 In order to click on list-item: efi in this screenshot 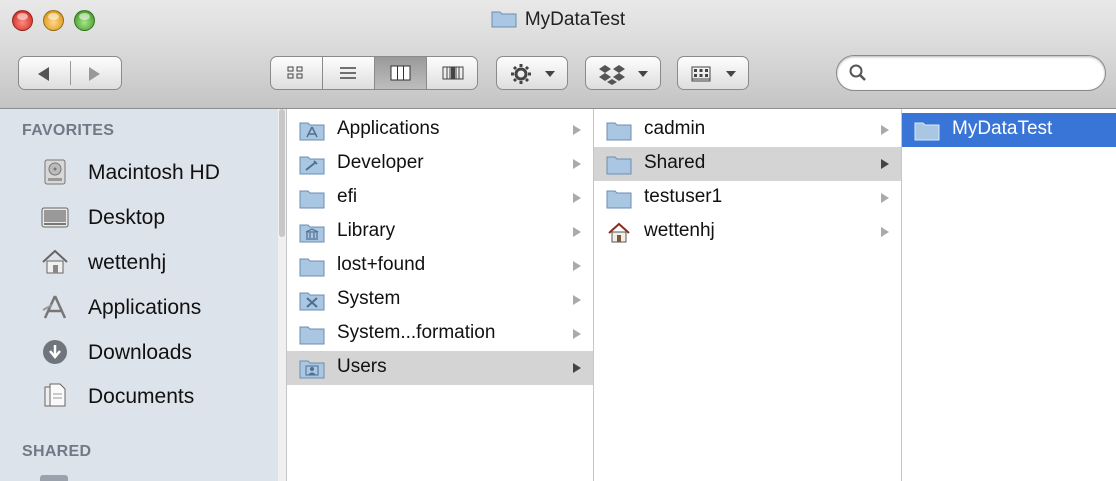, I will do `click(440, 198)`.